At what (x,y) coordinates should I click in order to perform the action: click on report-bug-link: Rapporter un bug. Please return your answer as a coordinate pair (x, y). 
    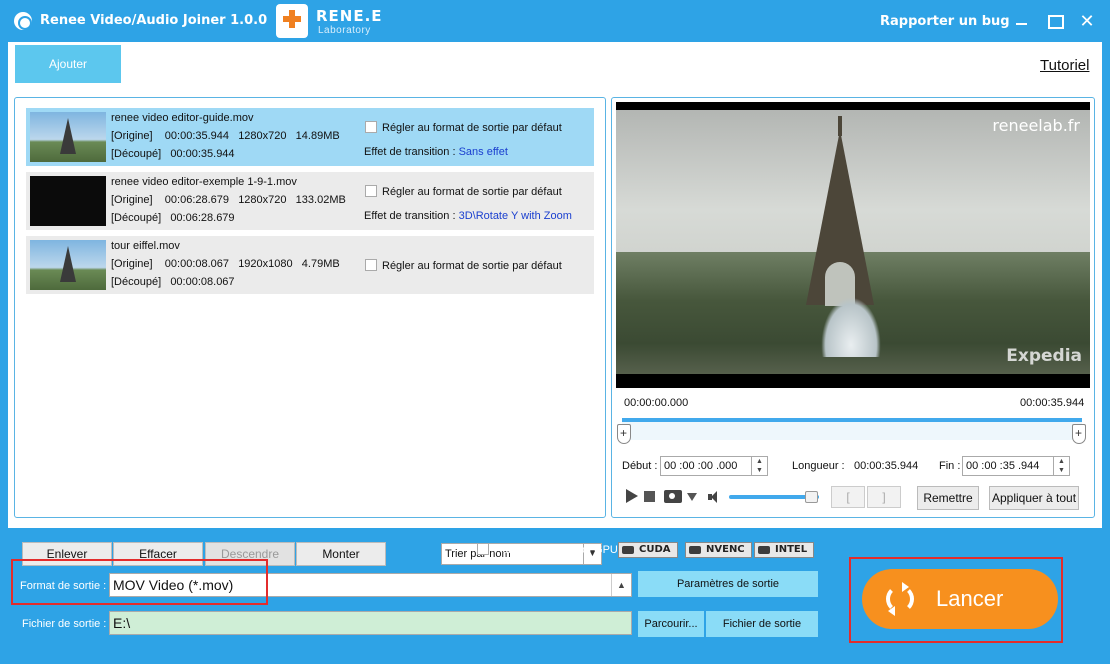
    Looking at the image, I should click on (945, 21).